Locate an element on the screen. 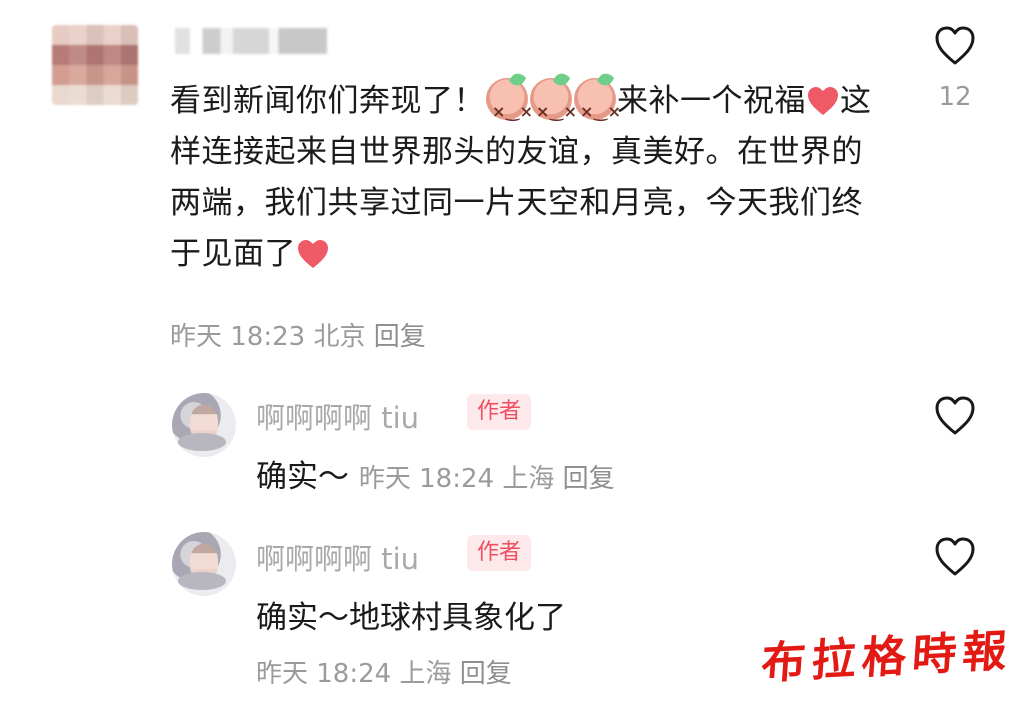  comment-meta: 昨天 18:23 北京 回复 is located at coordinates (298, 334).